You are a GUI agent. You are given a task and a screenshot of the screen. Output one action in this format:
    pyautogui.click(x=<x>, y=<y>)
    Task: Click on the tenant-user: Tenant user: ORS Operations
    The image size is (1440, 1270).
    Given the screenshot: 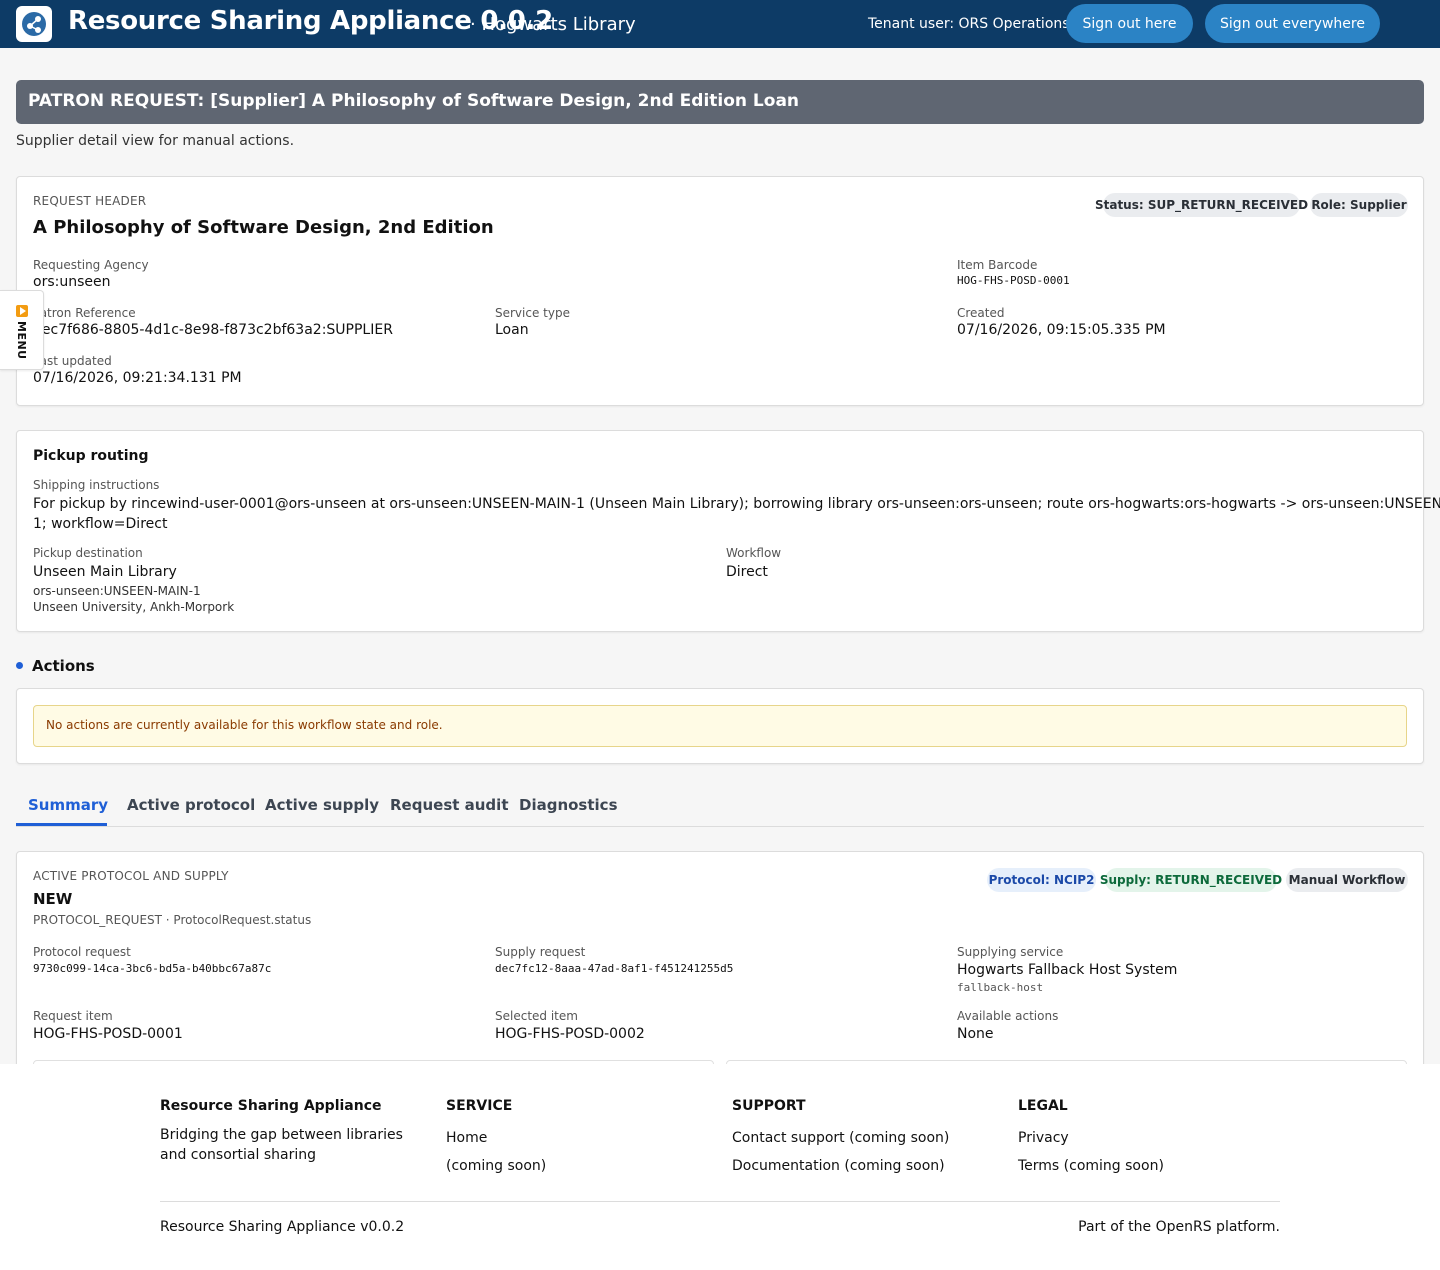 What is the action you would take?
    pyautogui.click(x=969, y=24)
    